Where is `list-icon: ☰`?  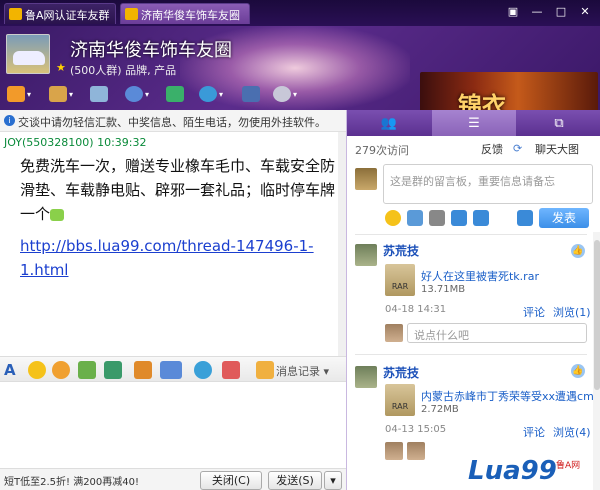
list-icon: ☰ is located at coordinates (474, 123).